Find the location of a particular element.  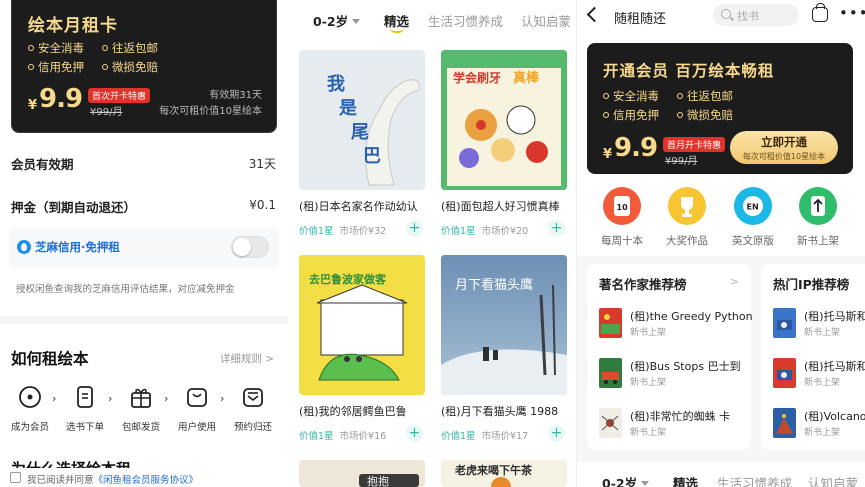

category-weekly: 10 每周十本 is located at coordinates (622, 217).